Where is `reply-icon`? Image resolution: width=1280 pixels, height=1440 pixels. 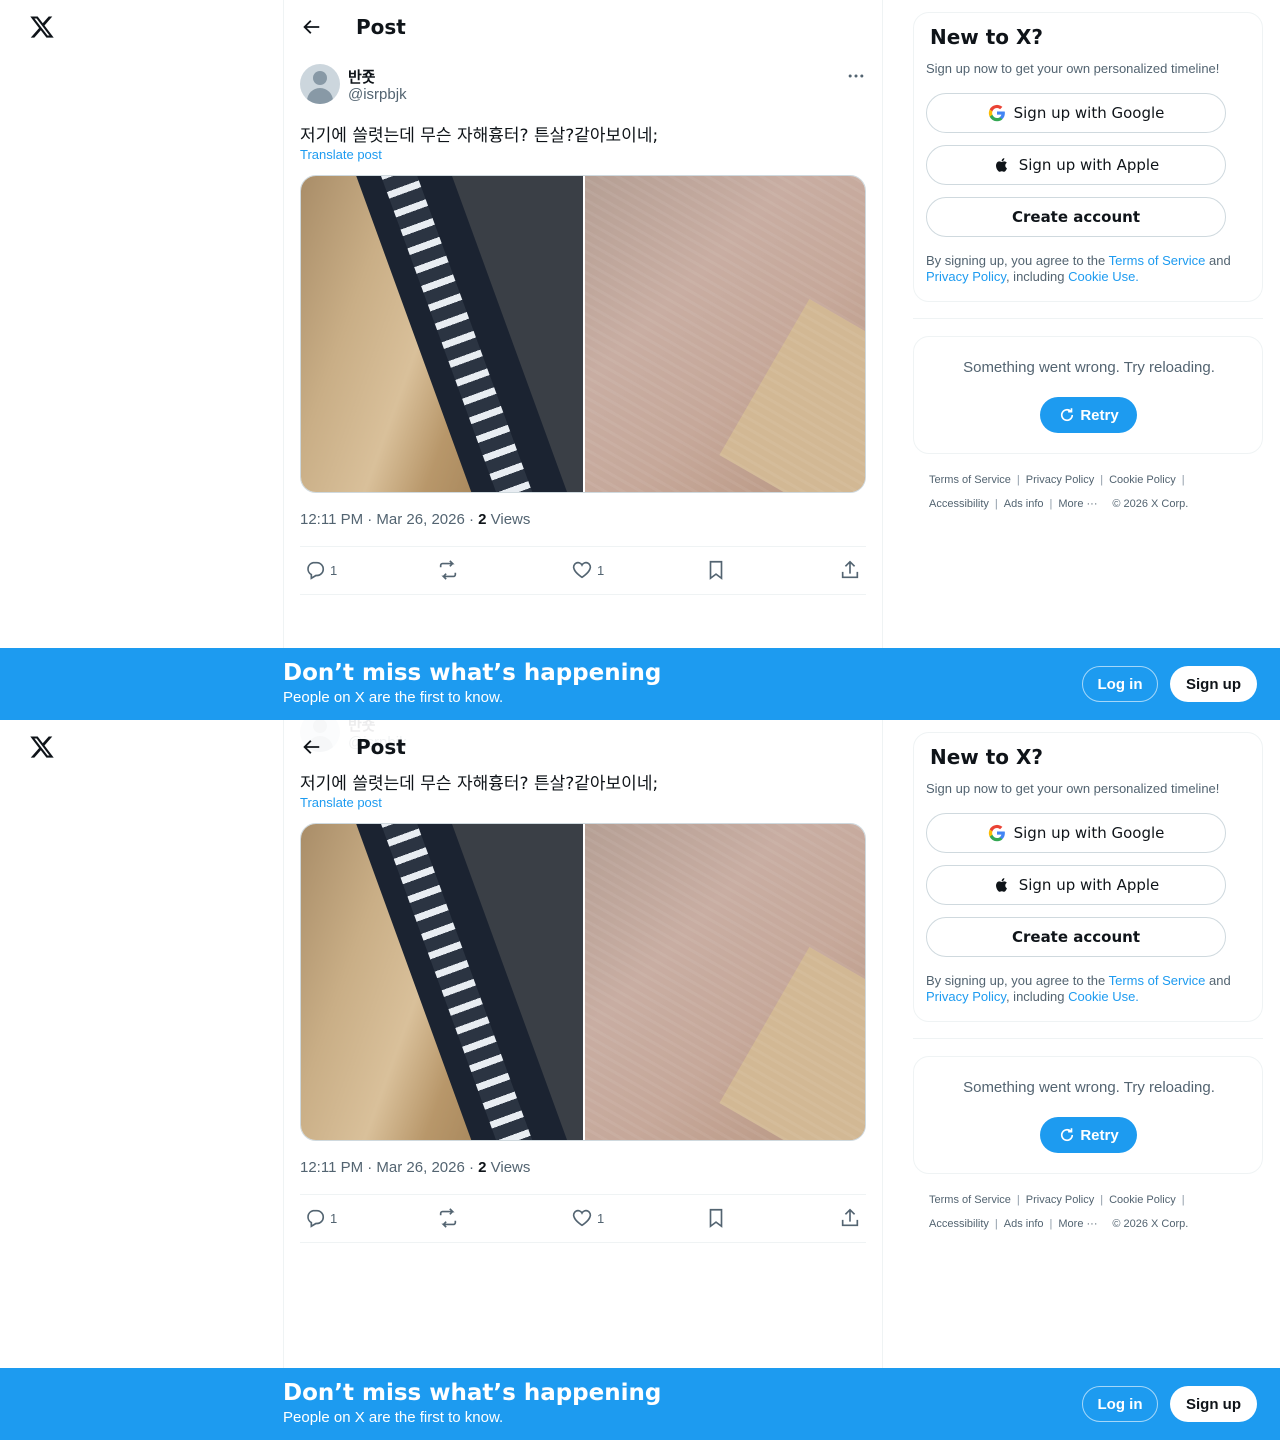 reply-icon is located at coordinates (316, 570).